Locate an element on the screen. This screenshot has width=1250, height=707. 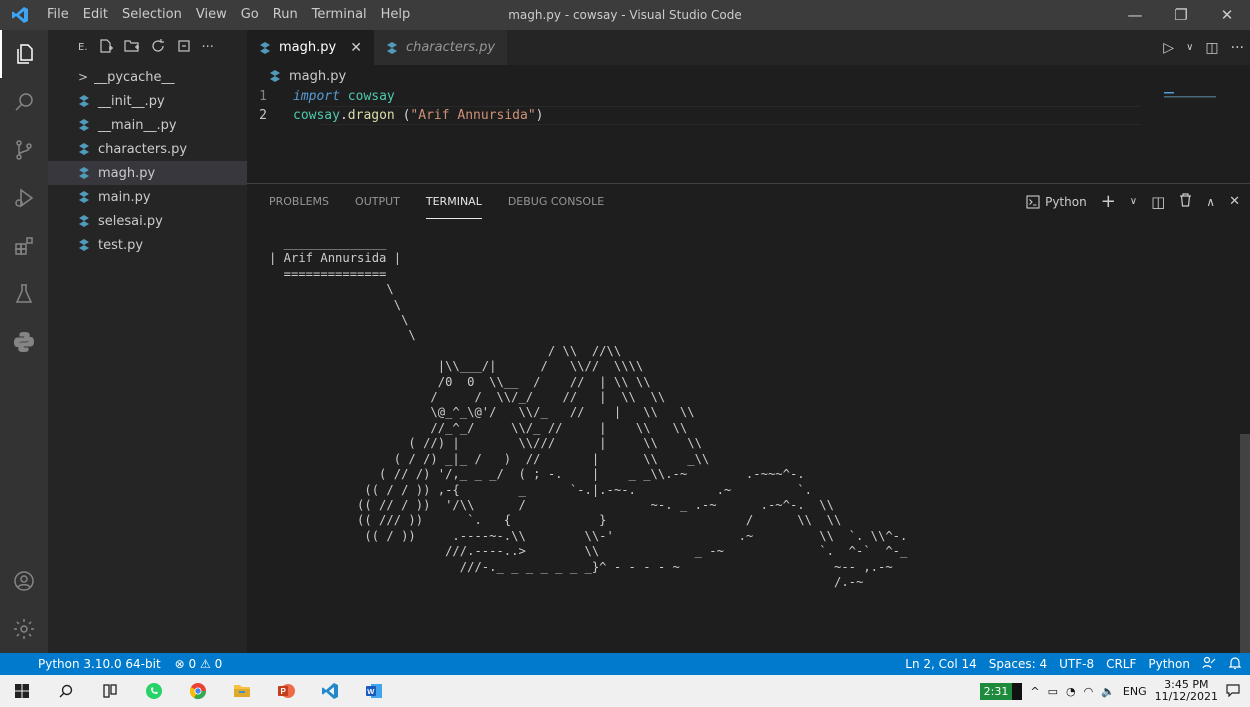
tab-magh-py: magh.py ✕ is located at coordinates (310, 47).